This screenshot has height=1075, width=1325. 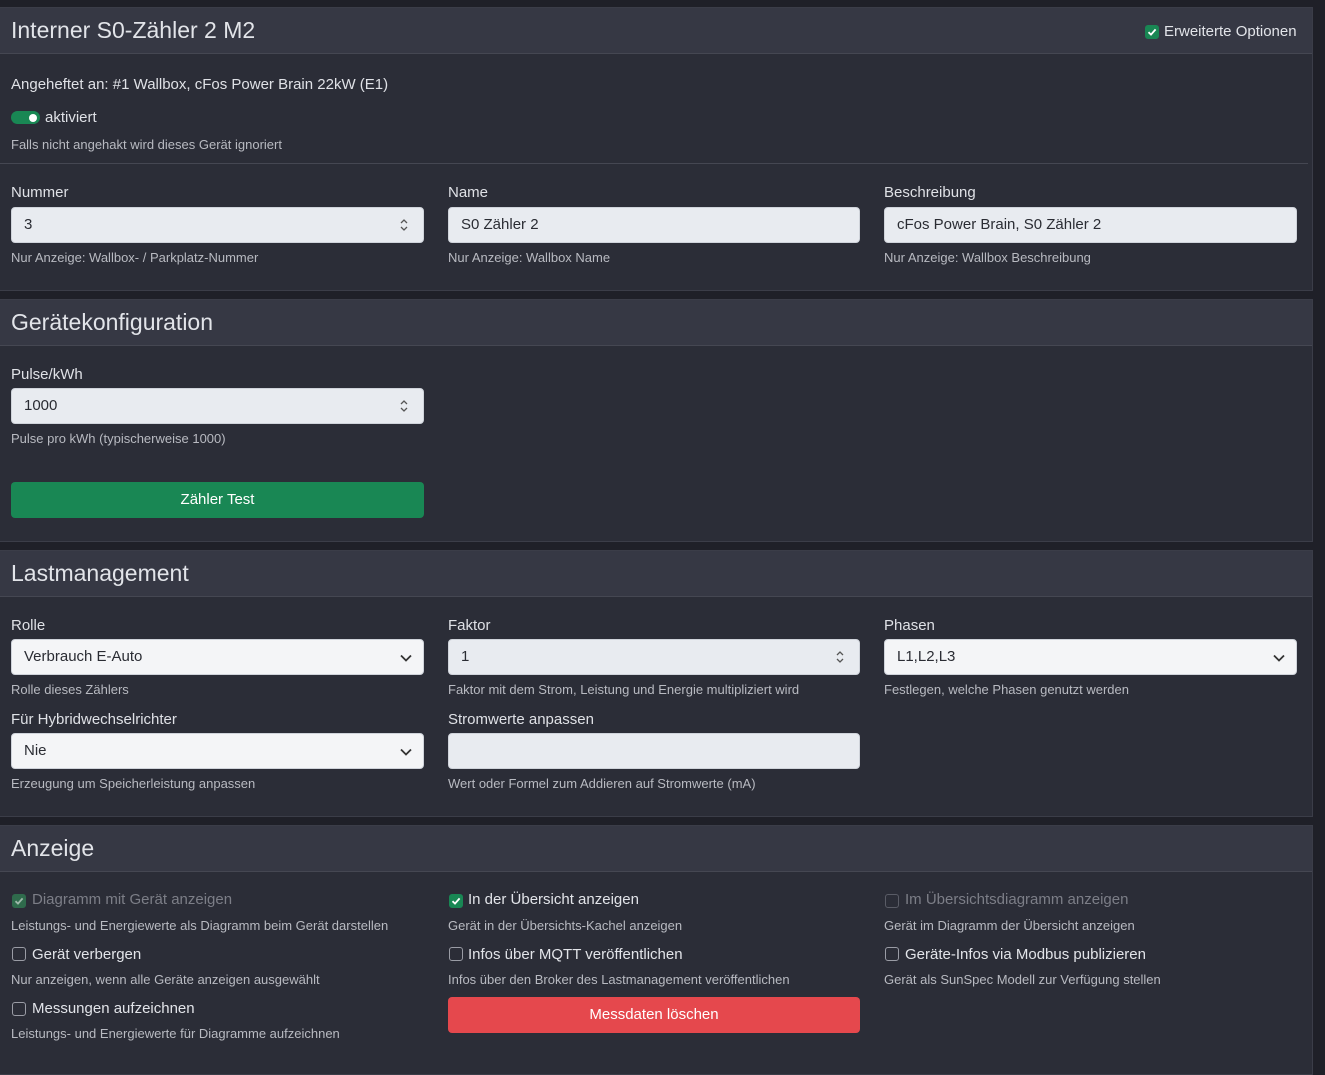 What do you see at coordinates (217, 751) in the screenshot?
I see `hybrid-select: Nie` at bounding box center [217, 751].